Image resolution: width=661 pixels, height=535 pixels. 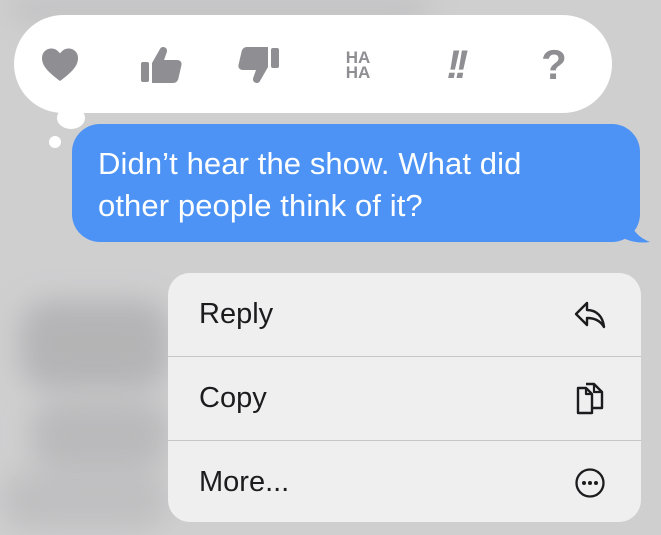 I want to click on exclamation-icon: !!, so click(x=455, y=65).